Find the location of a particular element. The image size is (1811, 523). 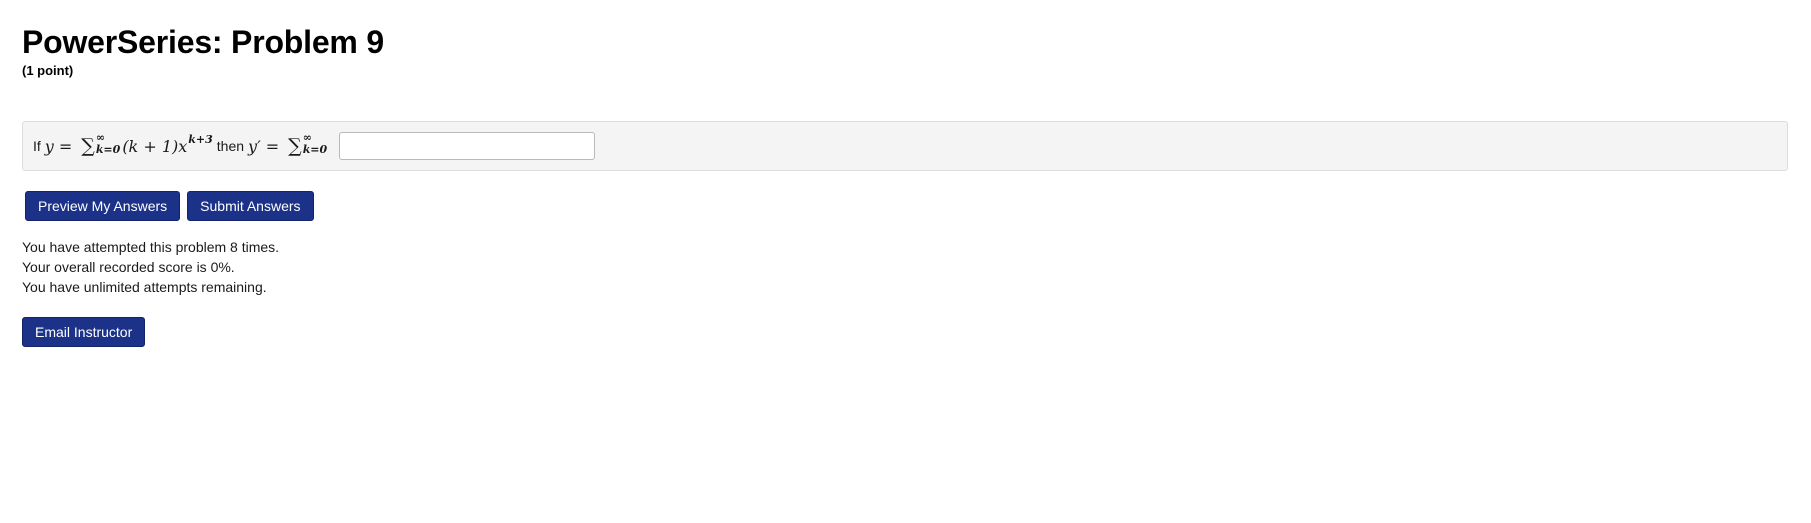

sum-limits-2: ∞ k=0 is located at coordinates (315, 144).